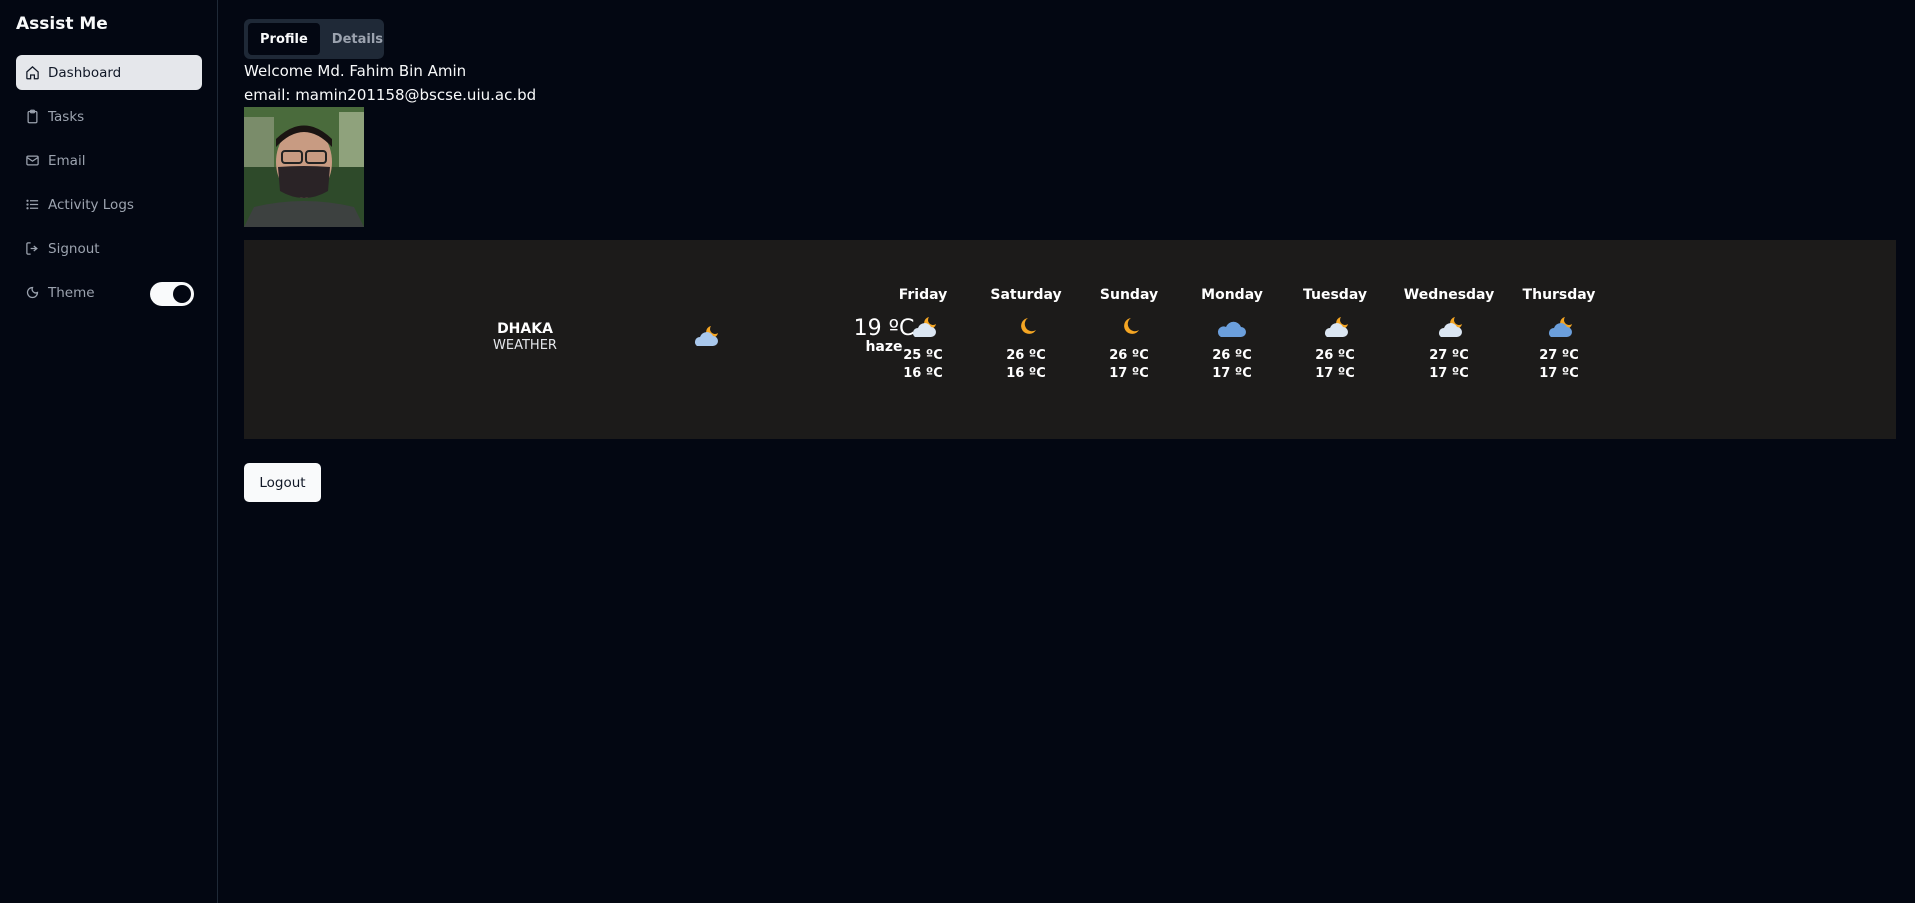  Describe the element at coordinates (284, 39) in the screenshot. I see `tab-profile: Profile` at that location.